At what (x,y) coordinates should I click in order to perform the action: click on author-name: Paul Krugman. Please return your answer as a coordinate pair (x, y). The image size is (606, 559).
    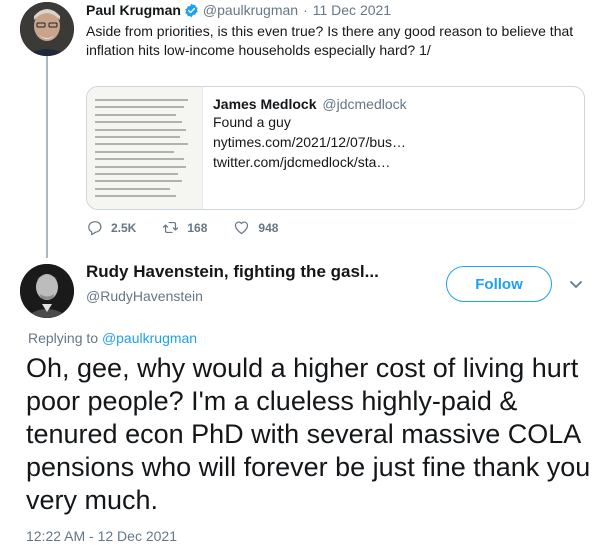
    Looking at the image, I should click on (133, 10).